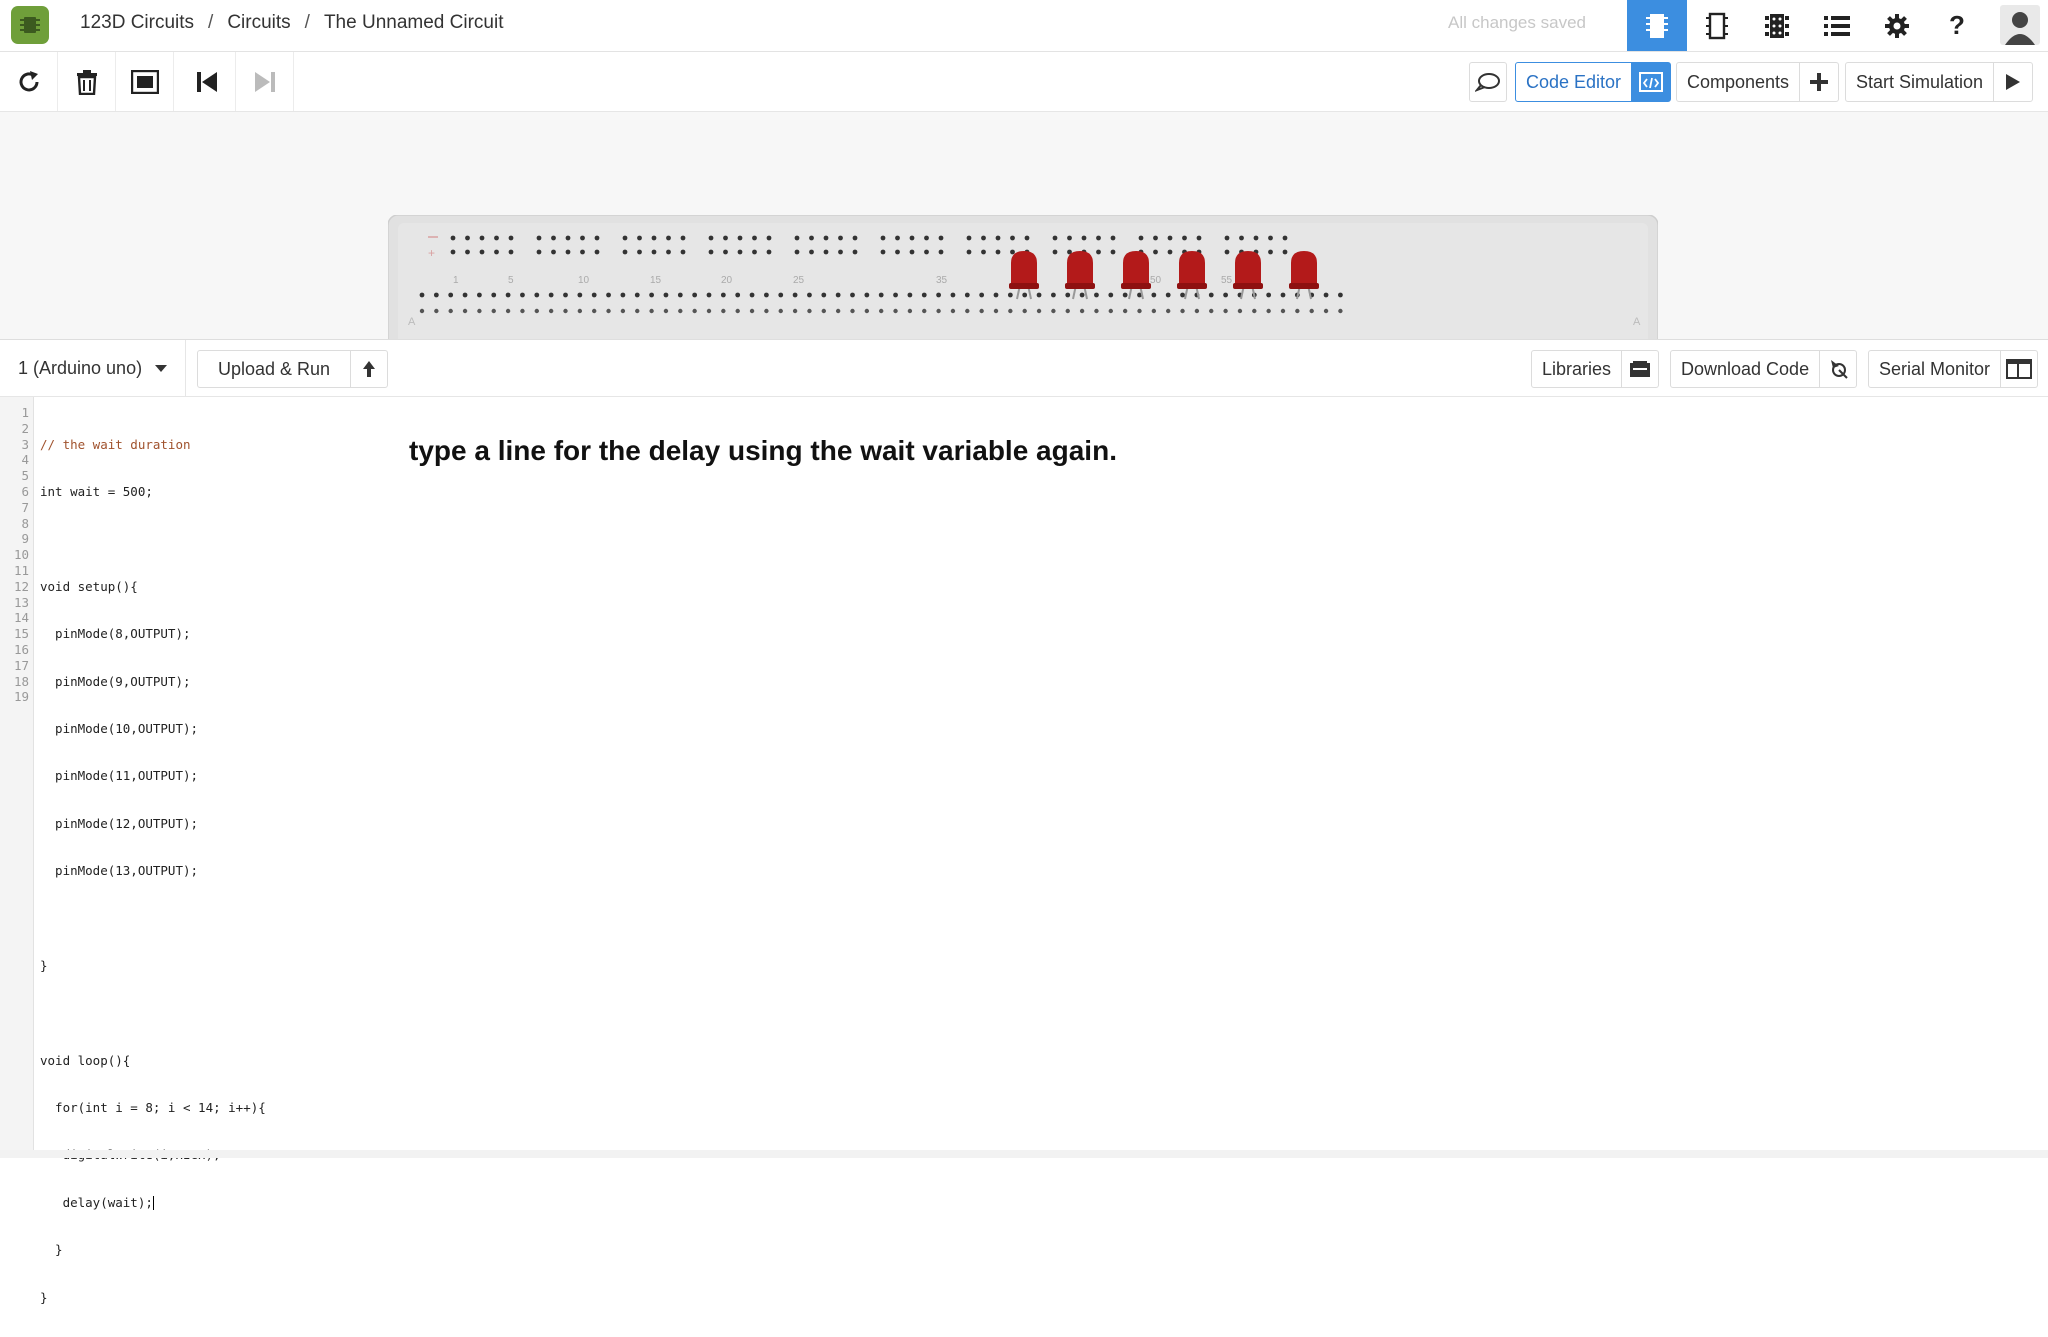  What do you see at coordinates (1939, 82) in the screenshot?
I see `start-simulation-button: Start Simulation` at bounding box center [1939, 82].